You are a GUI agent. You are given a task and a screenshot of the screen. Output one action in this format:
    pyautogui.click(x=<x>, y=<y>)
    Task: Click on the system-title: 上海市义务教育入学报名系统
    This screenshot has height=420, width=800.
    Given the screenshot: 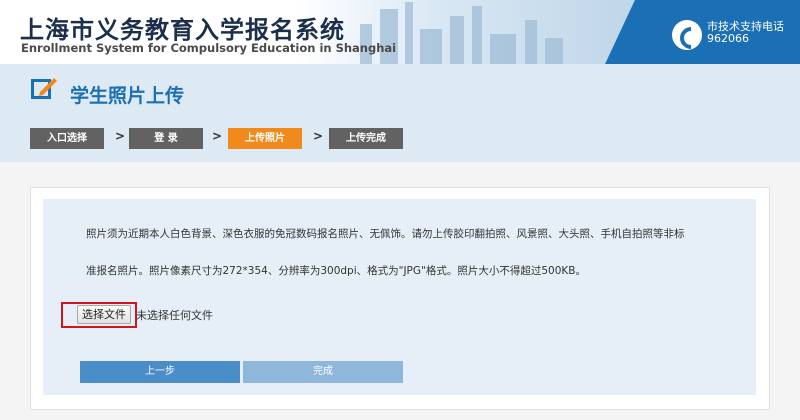 What is the action you would take?
    pyautogui.click(x=182, y=30)
    